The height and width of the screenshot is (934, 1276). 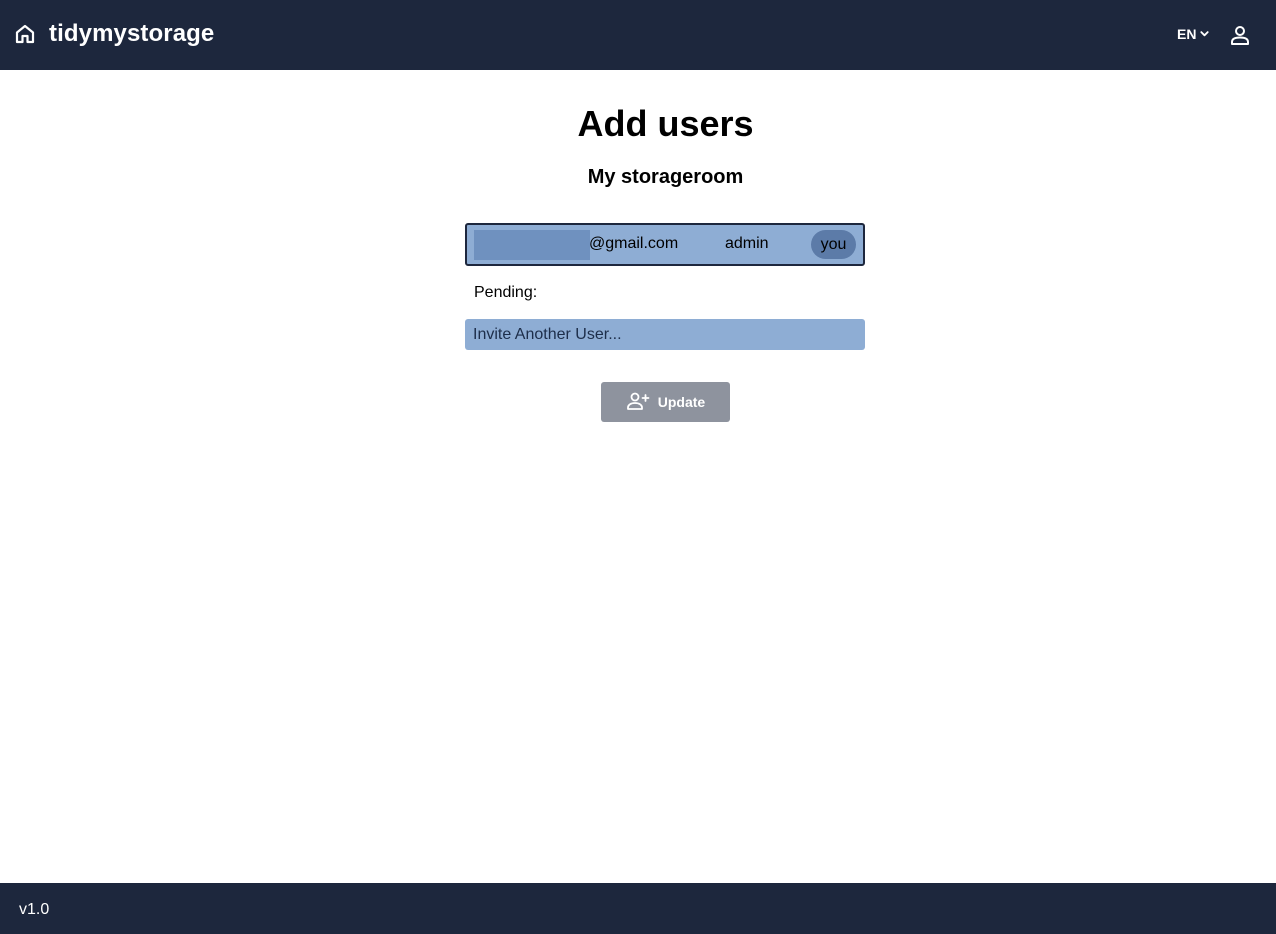 I want to click on update-button: Update, so click(x=665, y=402).